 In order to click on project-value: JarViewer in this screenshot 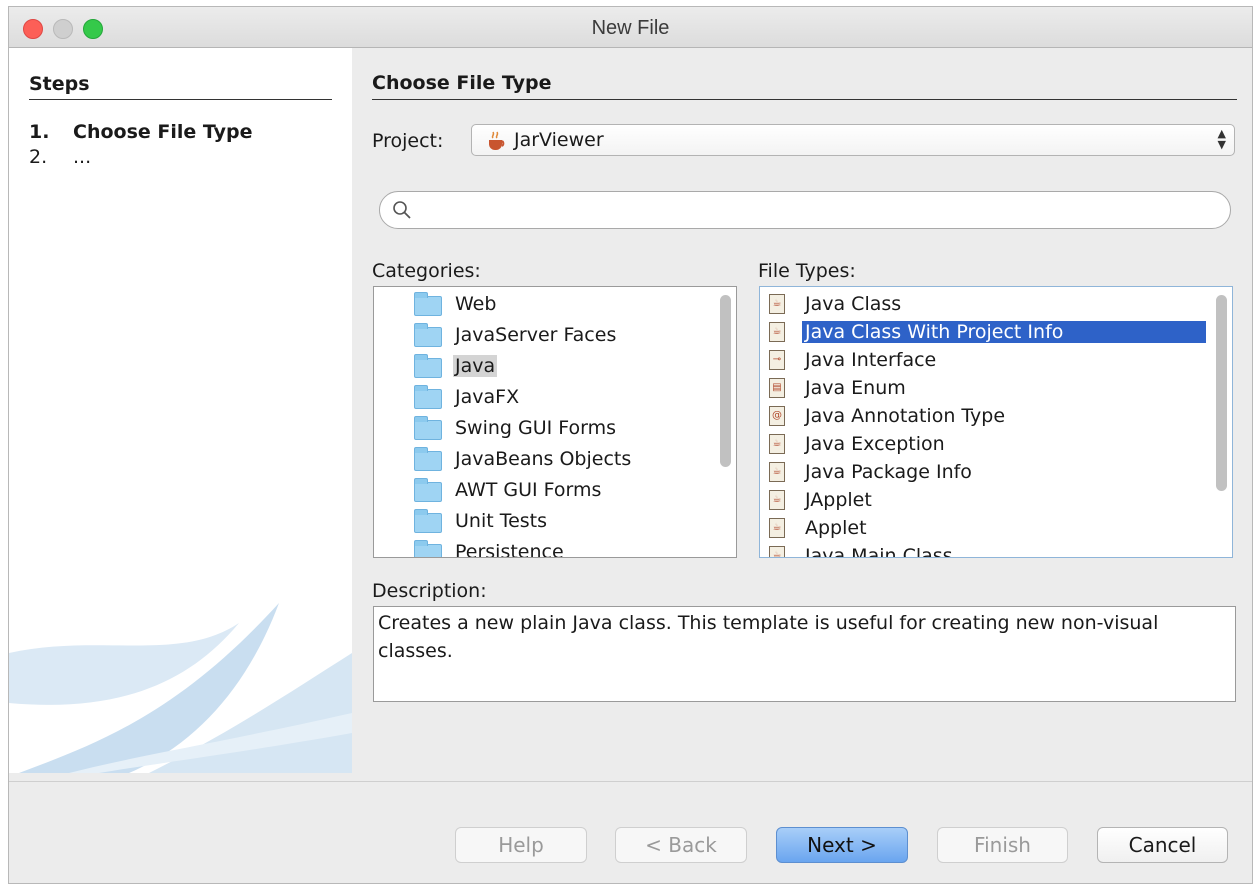, I will do `click(559, 140)`.